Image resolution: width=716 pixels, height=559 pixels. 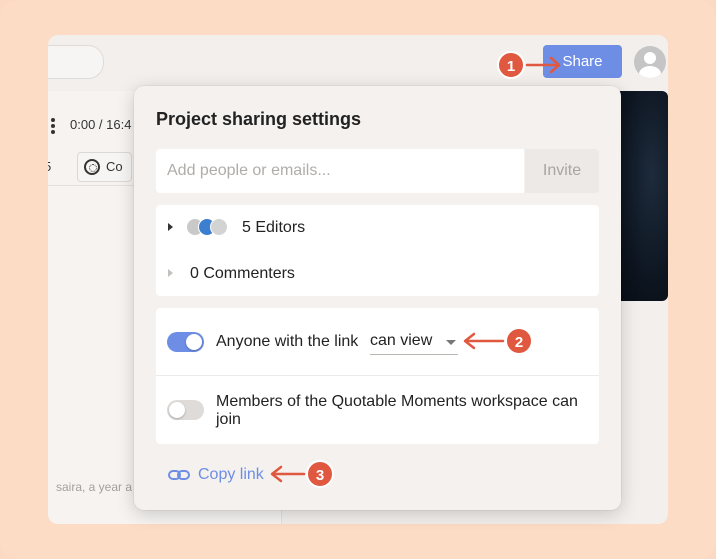 I want to click on members-card: 5 Editors 0 Commenters, so click(x=377, y=250).